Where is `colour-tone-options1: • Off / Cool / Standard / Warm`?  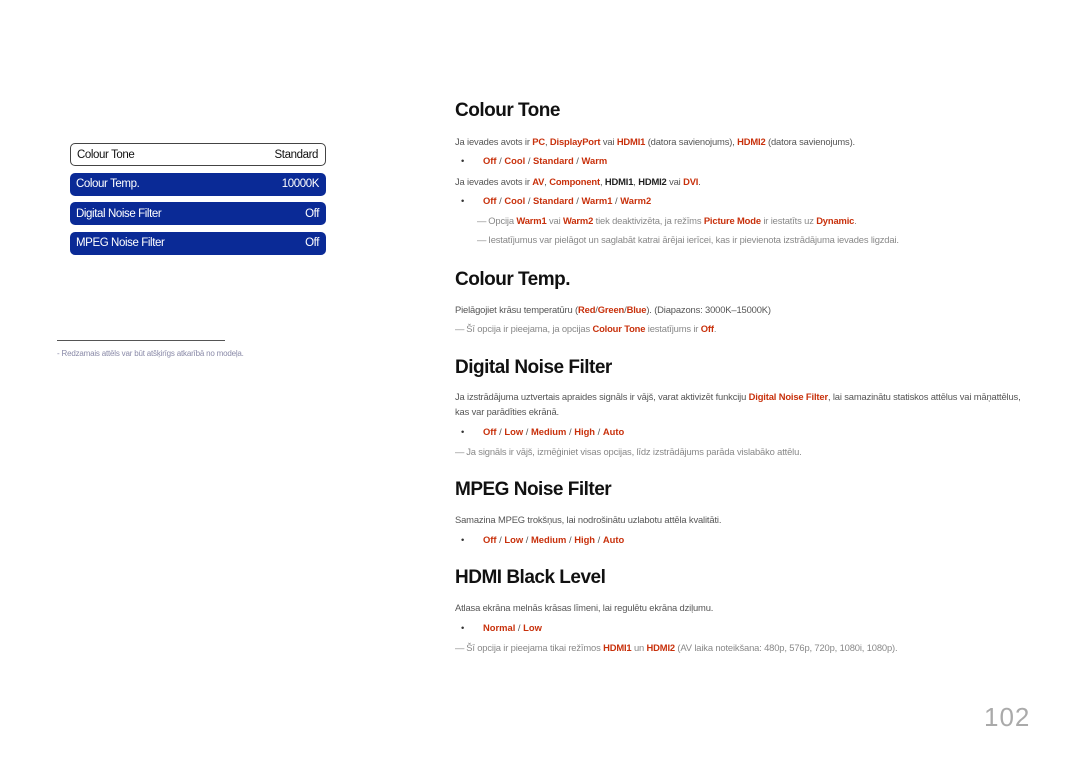 colour-tone-options1: • Off / Cool / Standard / Warm is located at coordinates (531, 160).